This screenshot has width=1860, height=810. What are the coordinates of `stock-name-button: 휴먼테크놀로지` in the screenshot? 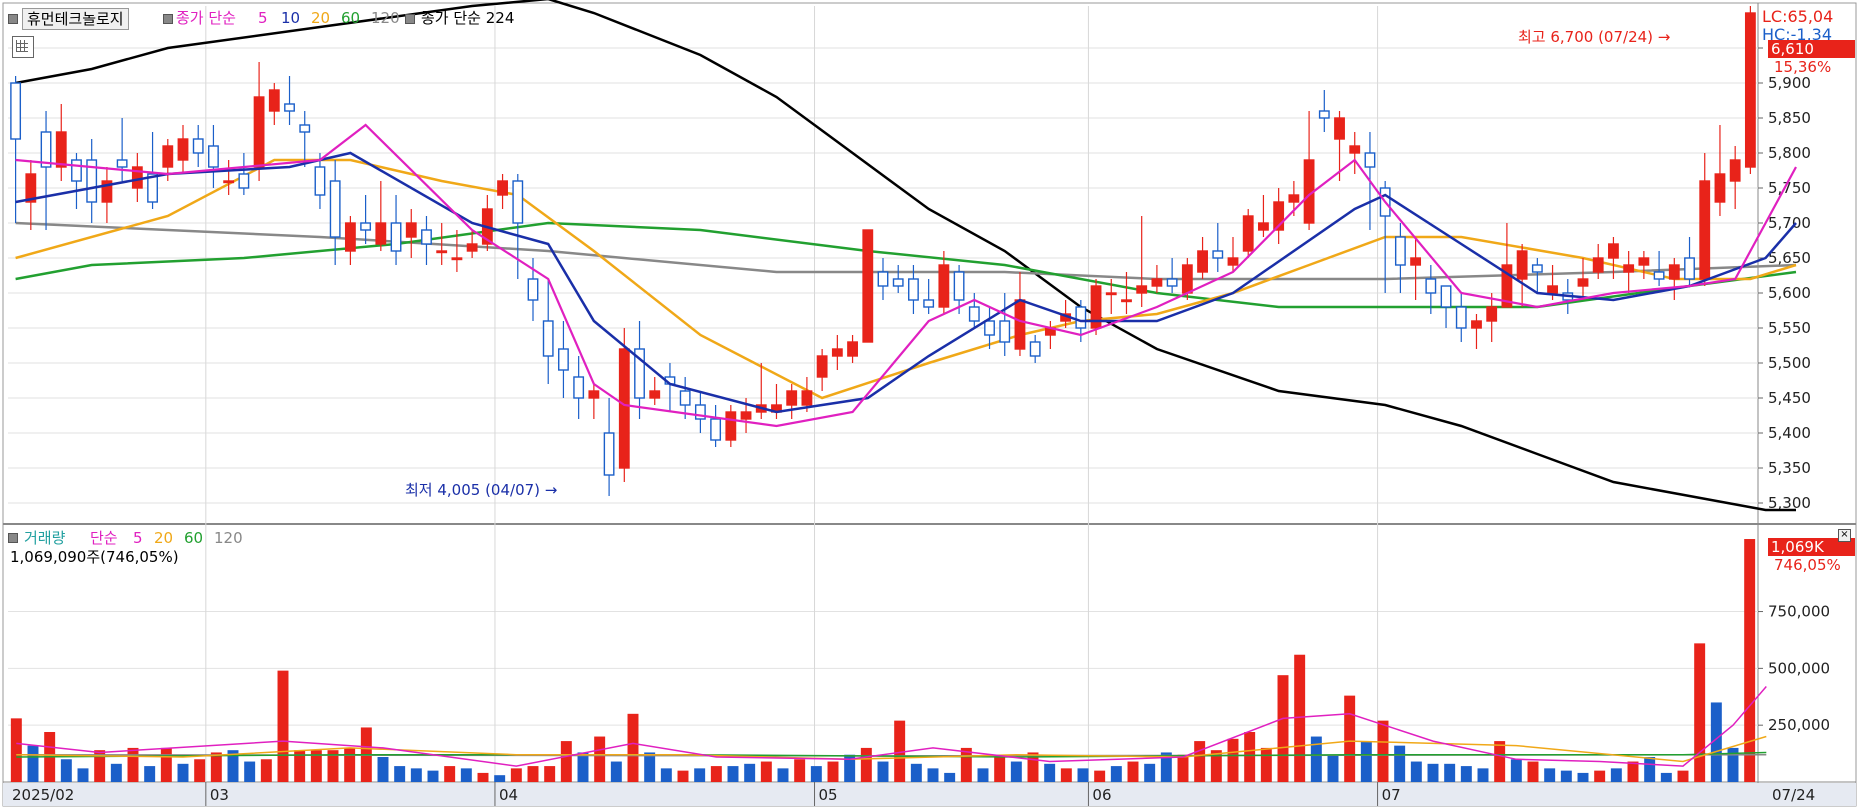 It's located at (75, 19).